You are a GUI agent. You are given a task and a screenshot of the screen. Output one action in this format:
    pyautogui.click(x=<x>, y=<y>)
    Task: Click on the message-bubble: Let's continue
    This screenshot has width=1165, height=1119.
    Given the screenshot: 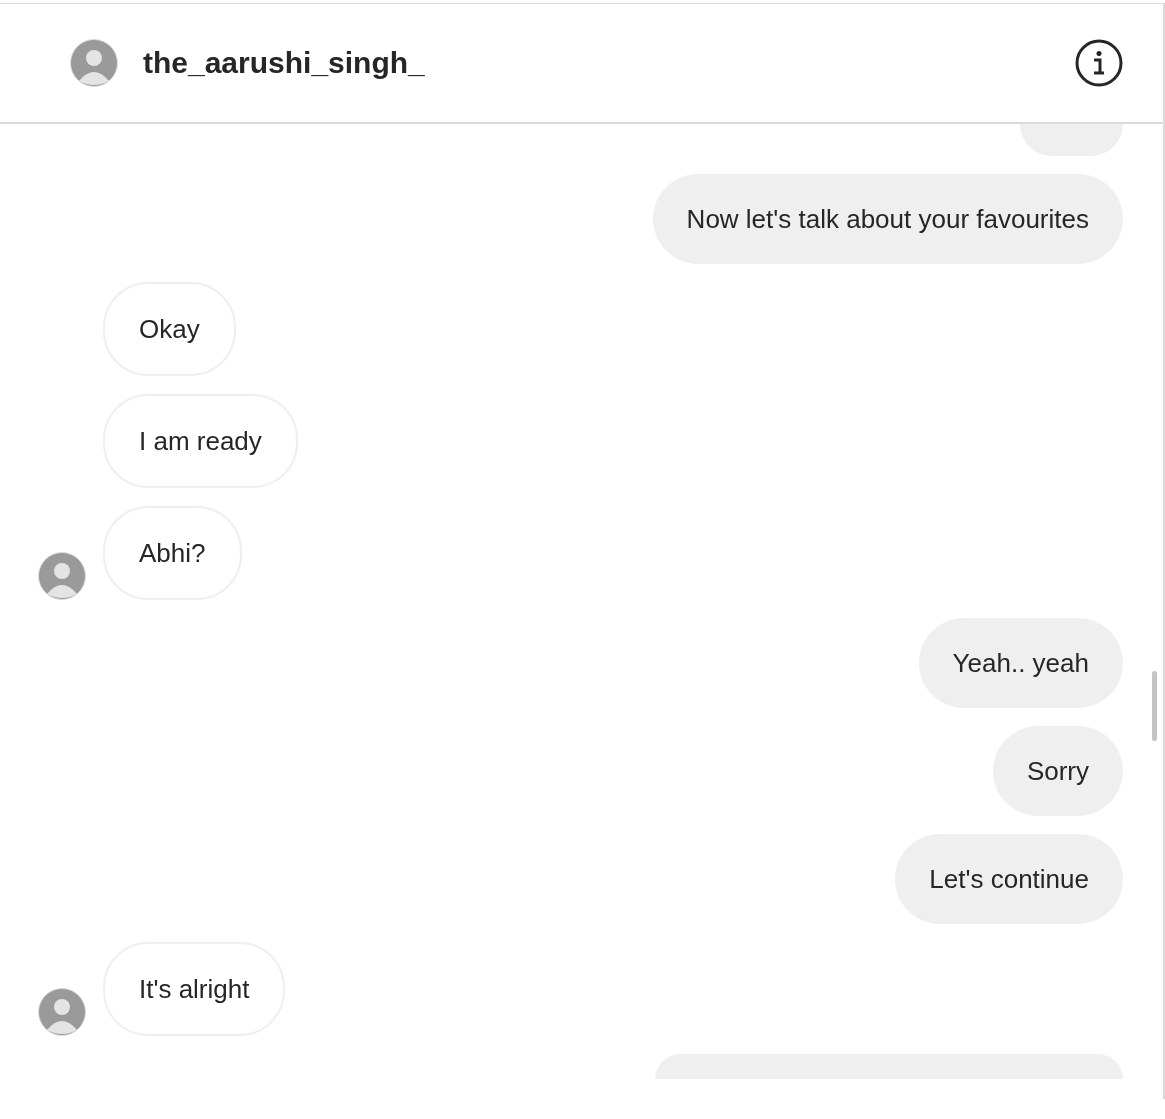 What is the action you would take?
    pyautogui.click(x=1009, y=879)
    